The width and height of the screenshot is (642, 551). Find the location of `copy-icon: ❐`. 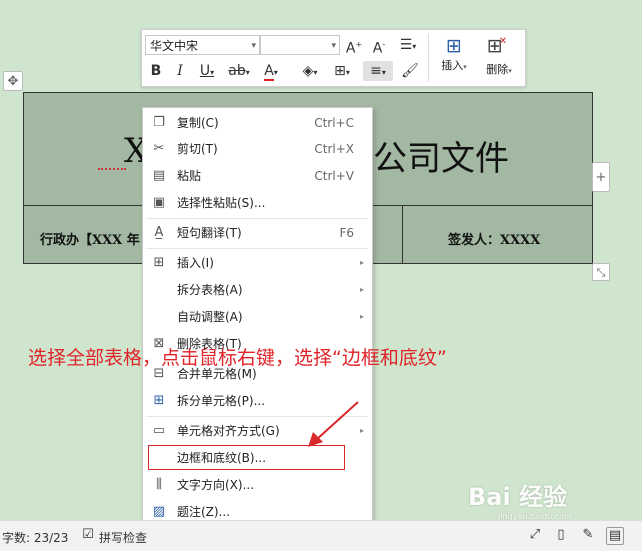

copy-icon: ❐ is located at coordinates (159, 122).